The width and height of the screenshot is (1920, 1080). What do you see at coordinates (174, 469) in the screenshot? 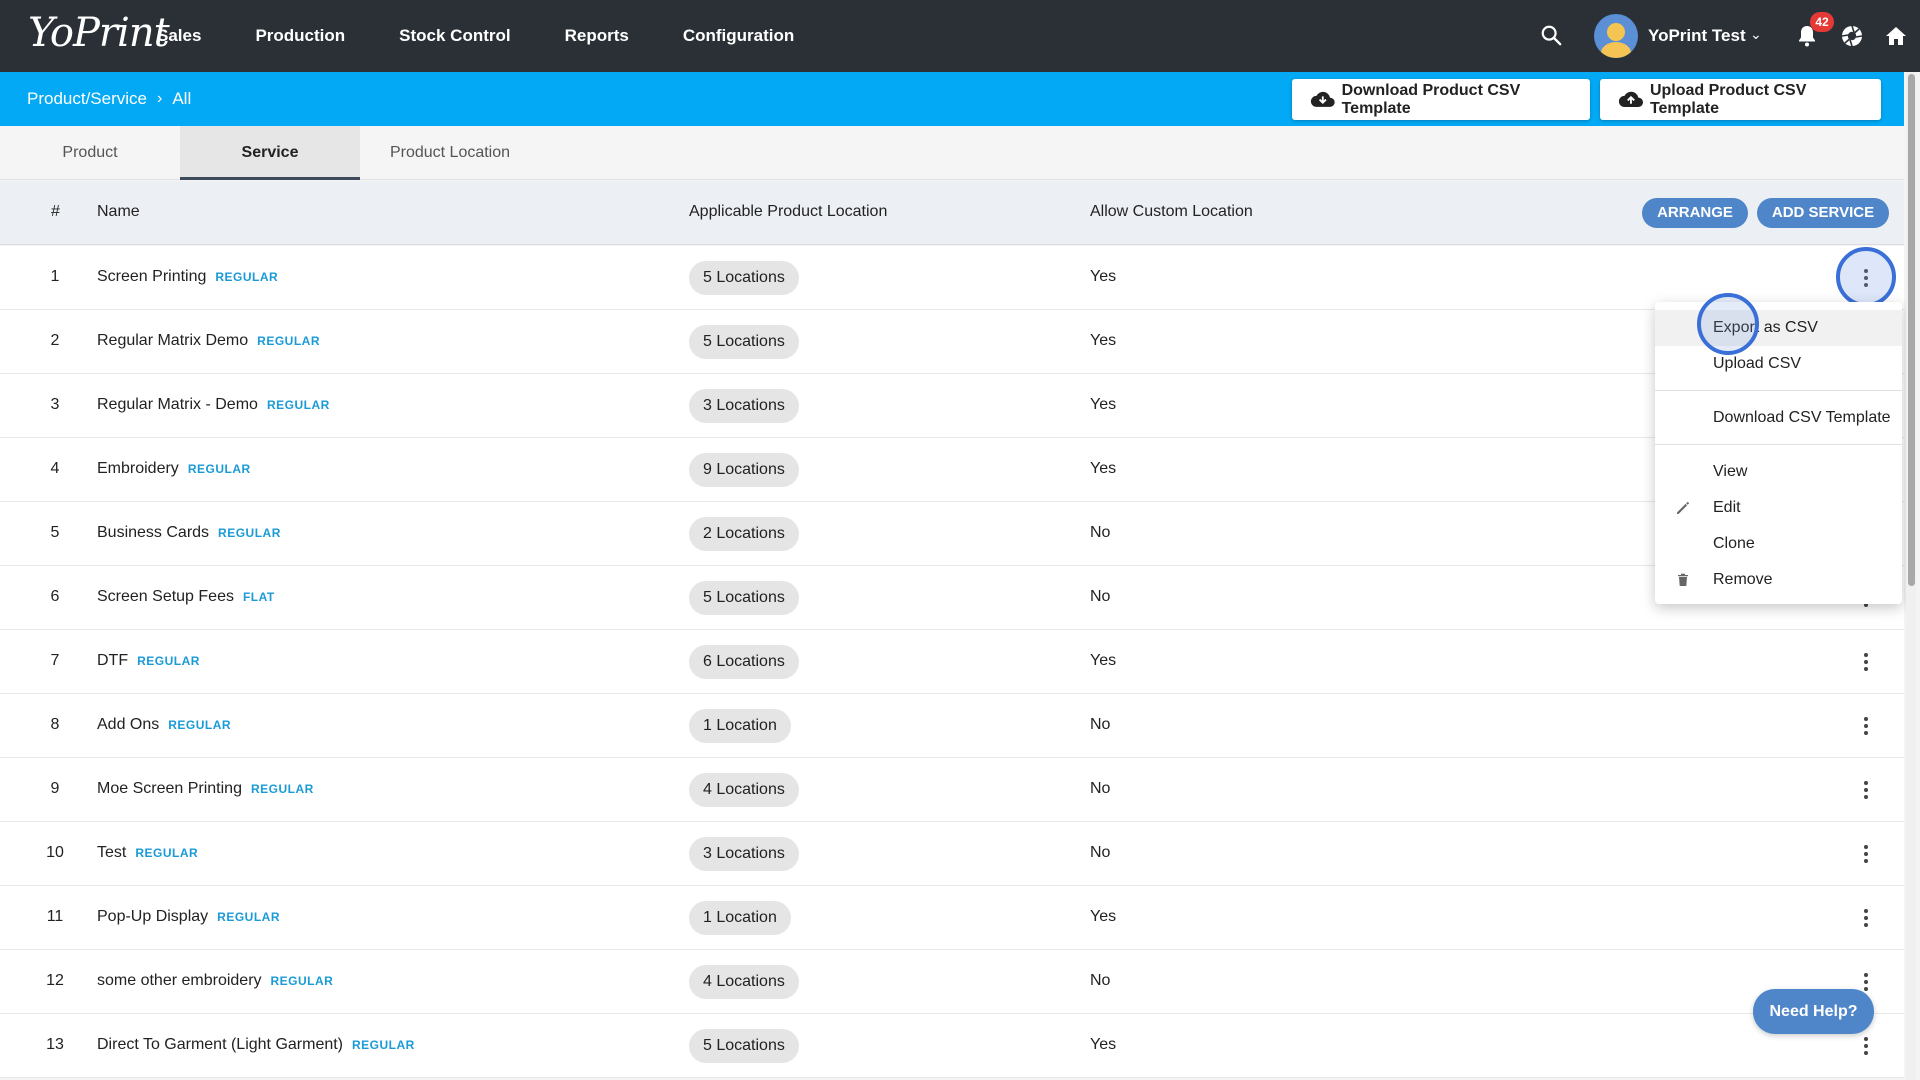
I see `service-name: Embroidery REGULAR` at bounding box center [174, 469].